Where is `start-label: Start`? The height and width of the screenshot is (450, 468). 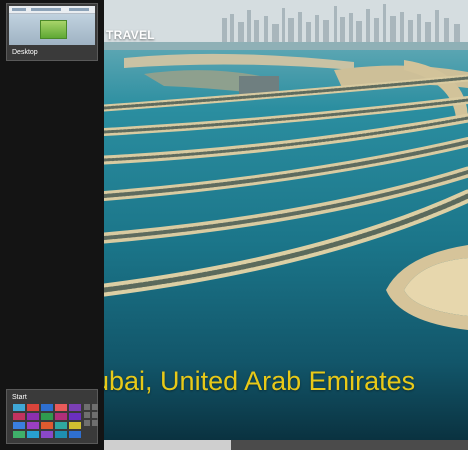 start-label: Start is located at coordinates (19, 397).